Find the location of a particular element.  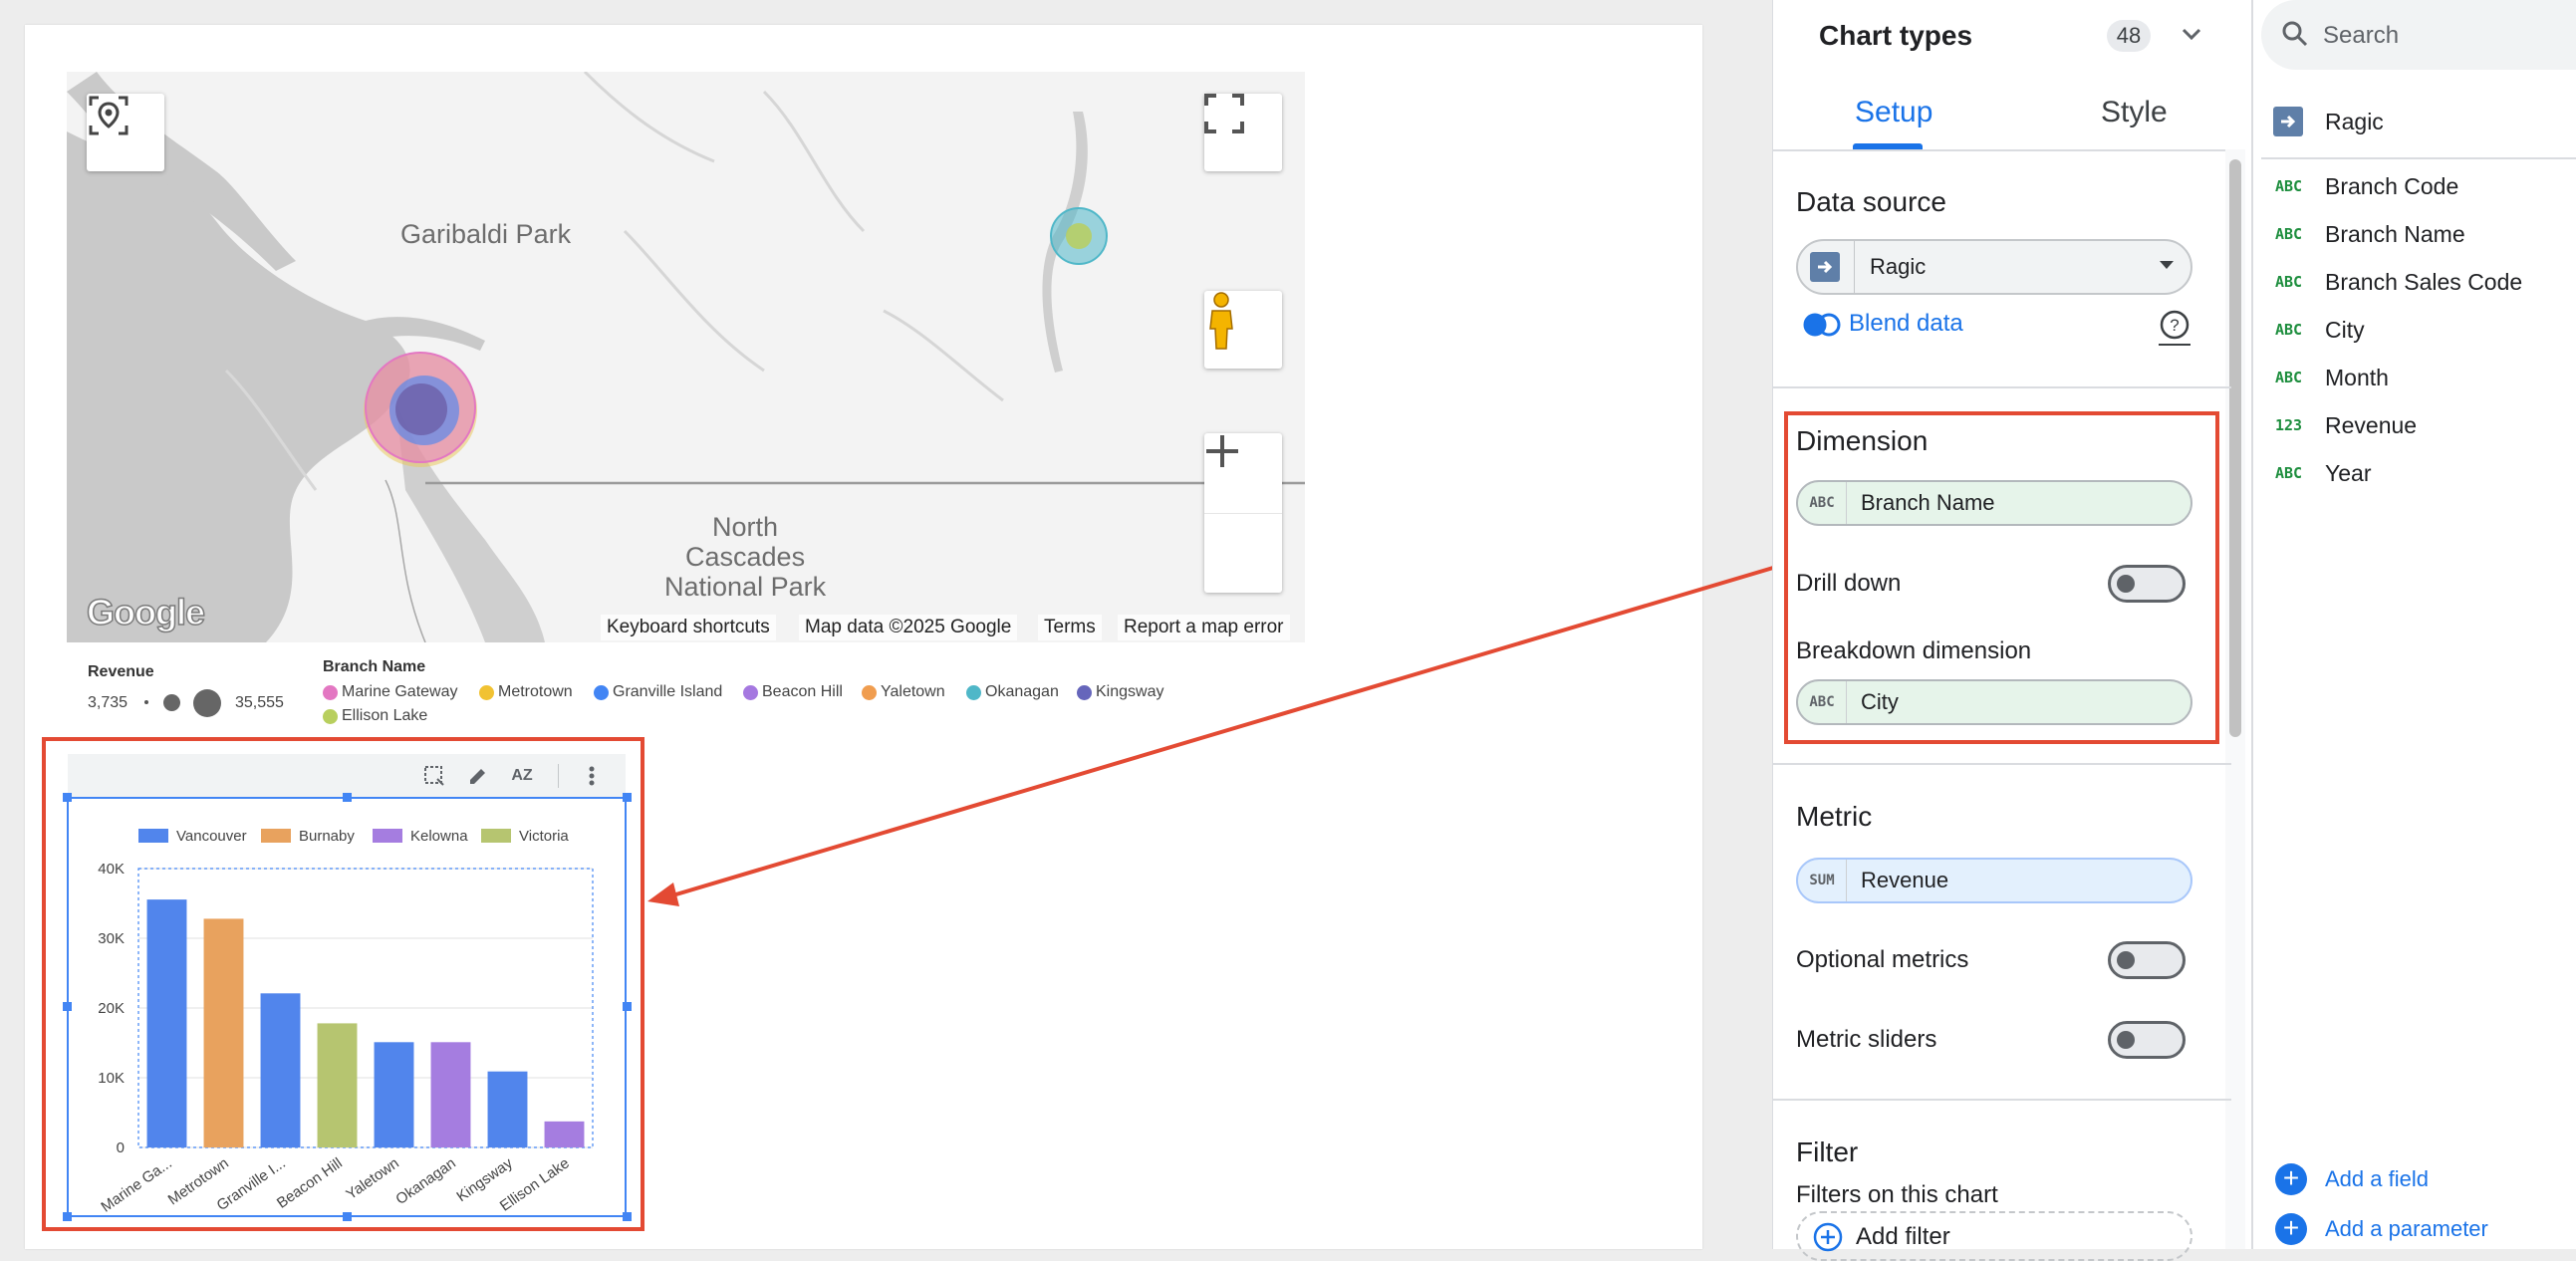

drill-down-toggle is located at coordinates (2147, 584).